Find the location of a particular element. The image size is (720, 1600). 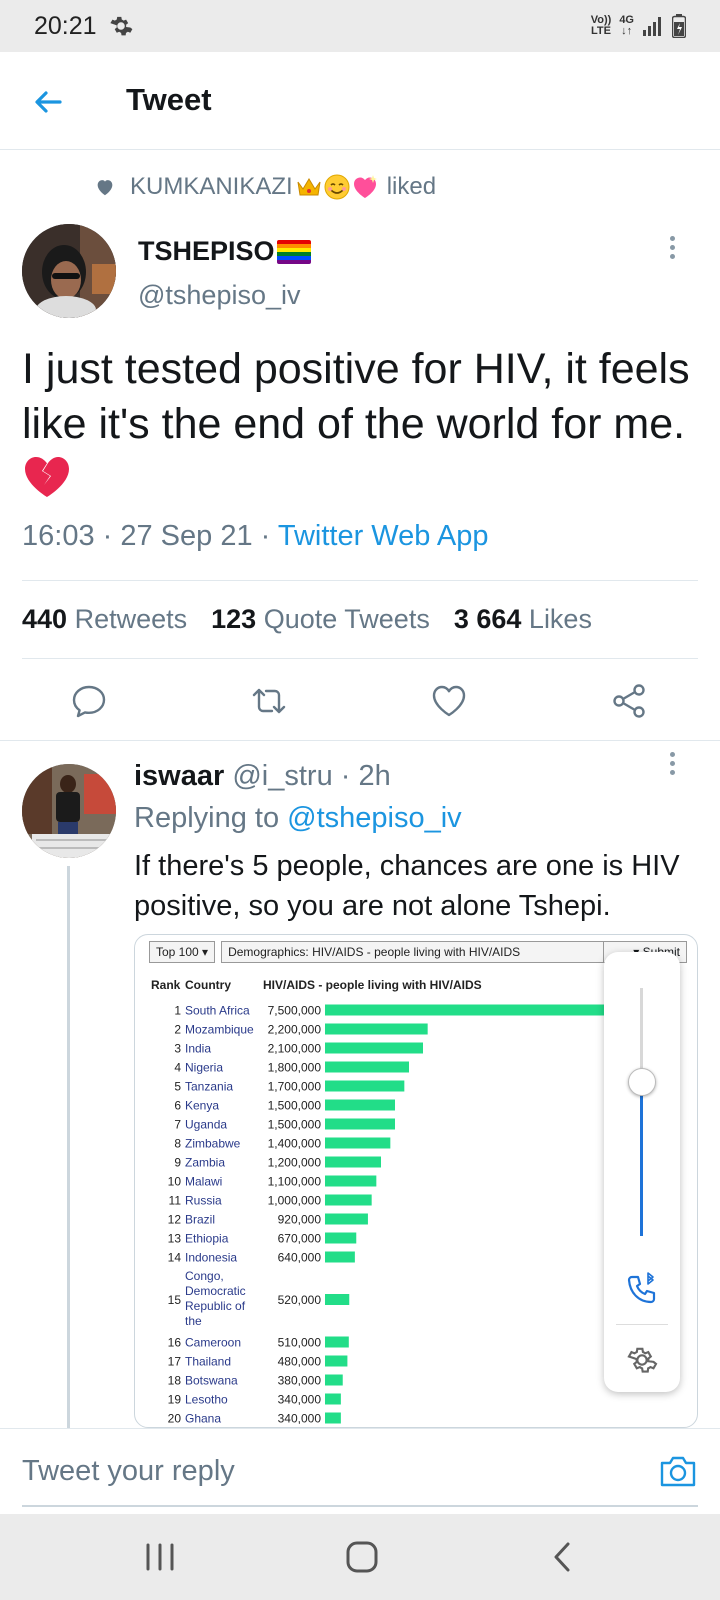

volume-panel is located at coordinates (642, 1172).